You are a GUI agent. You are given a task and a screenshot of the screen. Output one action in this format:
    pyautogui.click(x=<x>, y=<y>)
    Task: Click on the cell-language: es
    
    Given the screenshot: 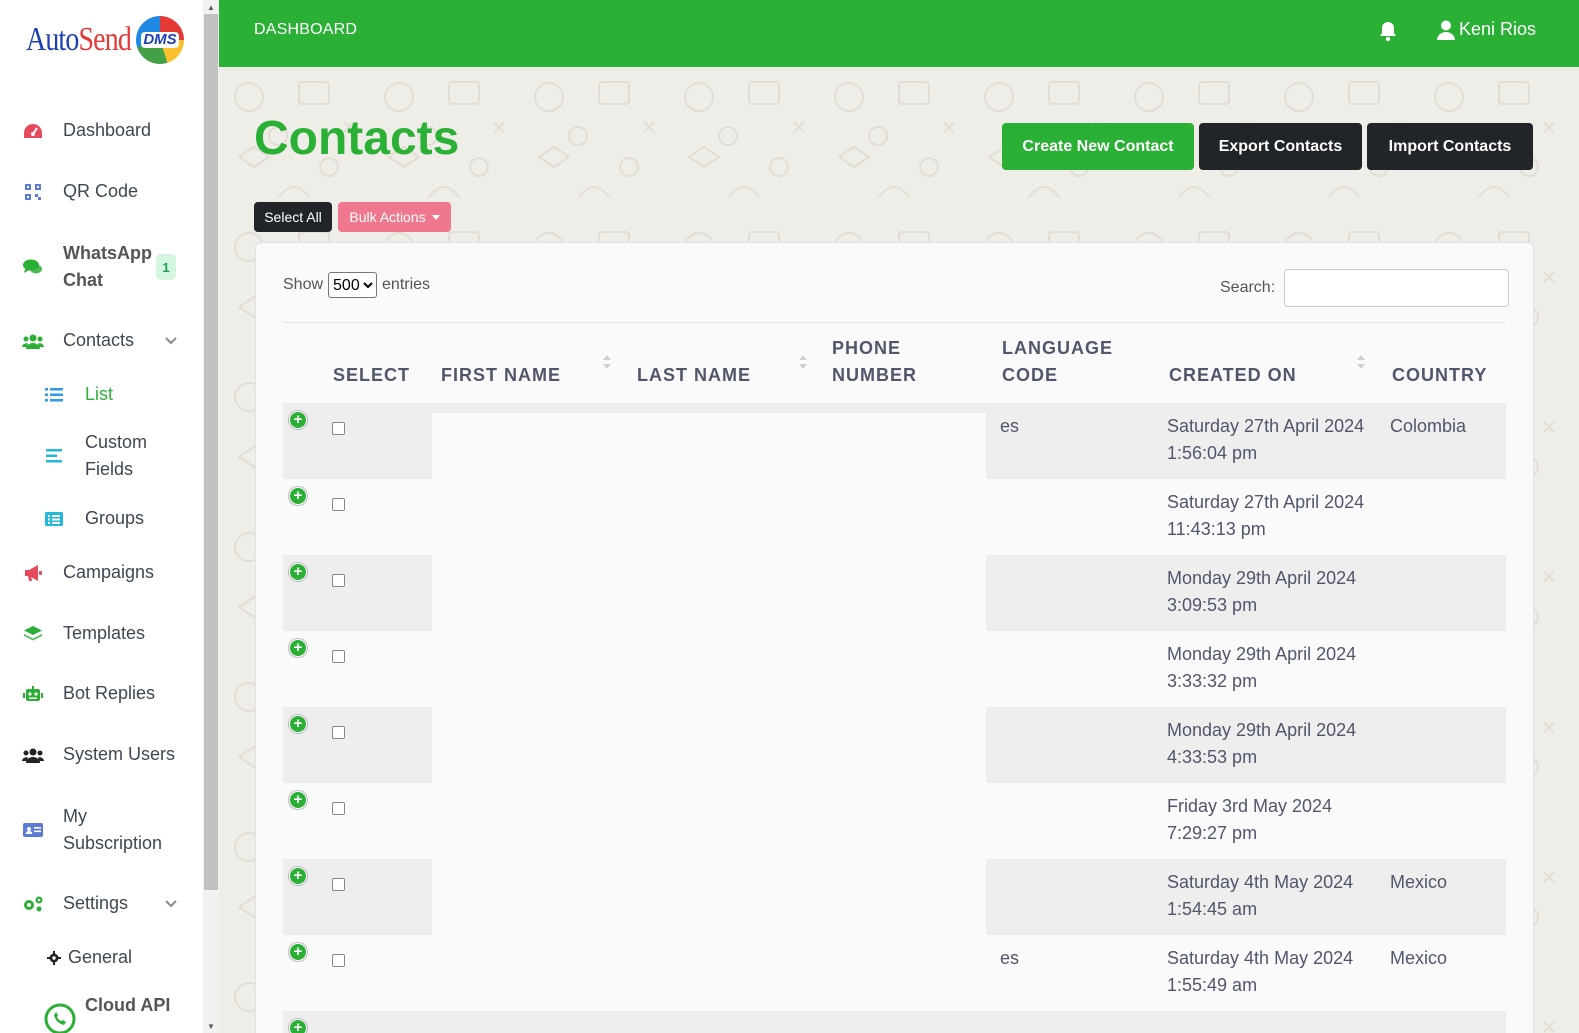 What is the action you would take?
    pyautogui.click(x=1010, y=426)
    